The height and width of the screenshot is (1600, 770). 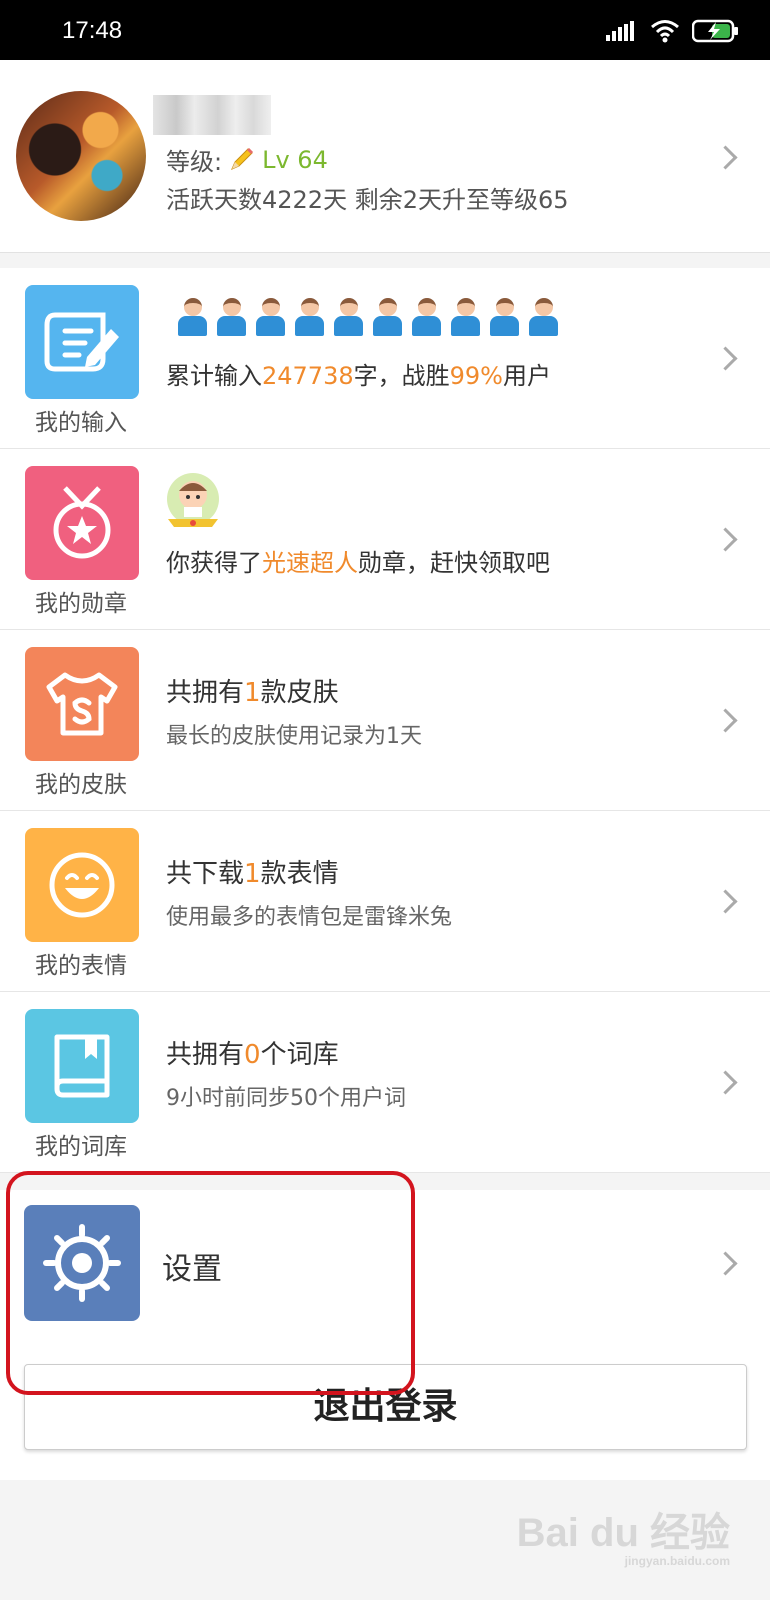 I want to click on menu-caption: 我的输入, so click(x=81, y=423).